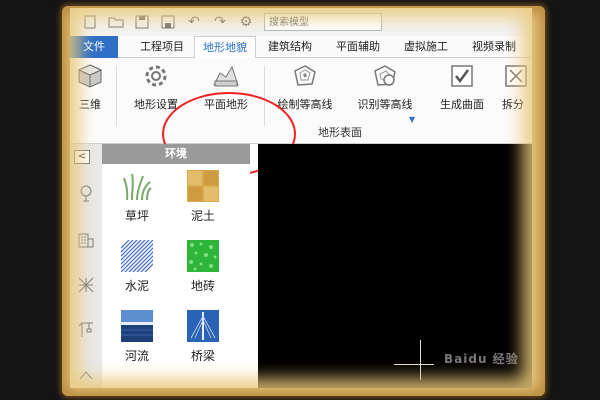 The height and width of the screenshot is (400, 600). I want to click on flat-terrain-button: 平面地形, so click(226, 90).